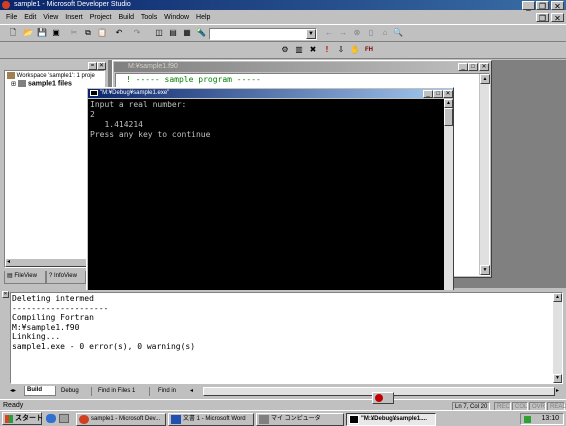  I want to click on start-button: スタート, so click(22, 418).